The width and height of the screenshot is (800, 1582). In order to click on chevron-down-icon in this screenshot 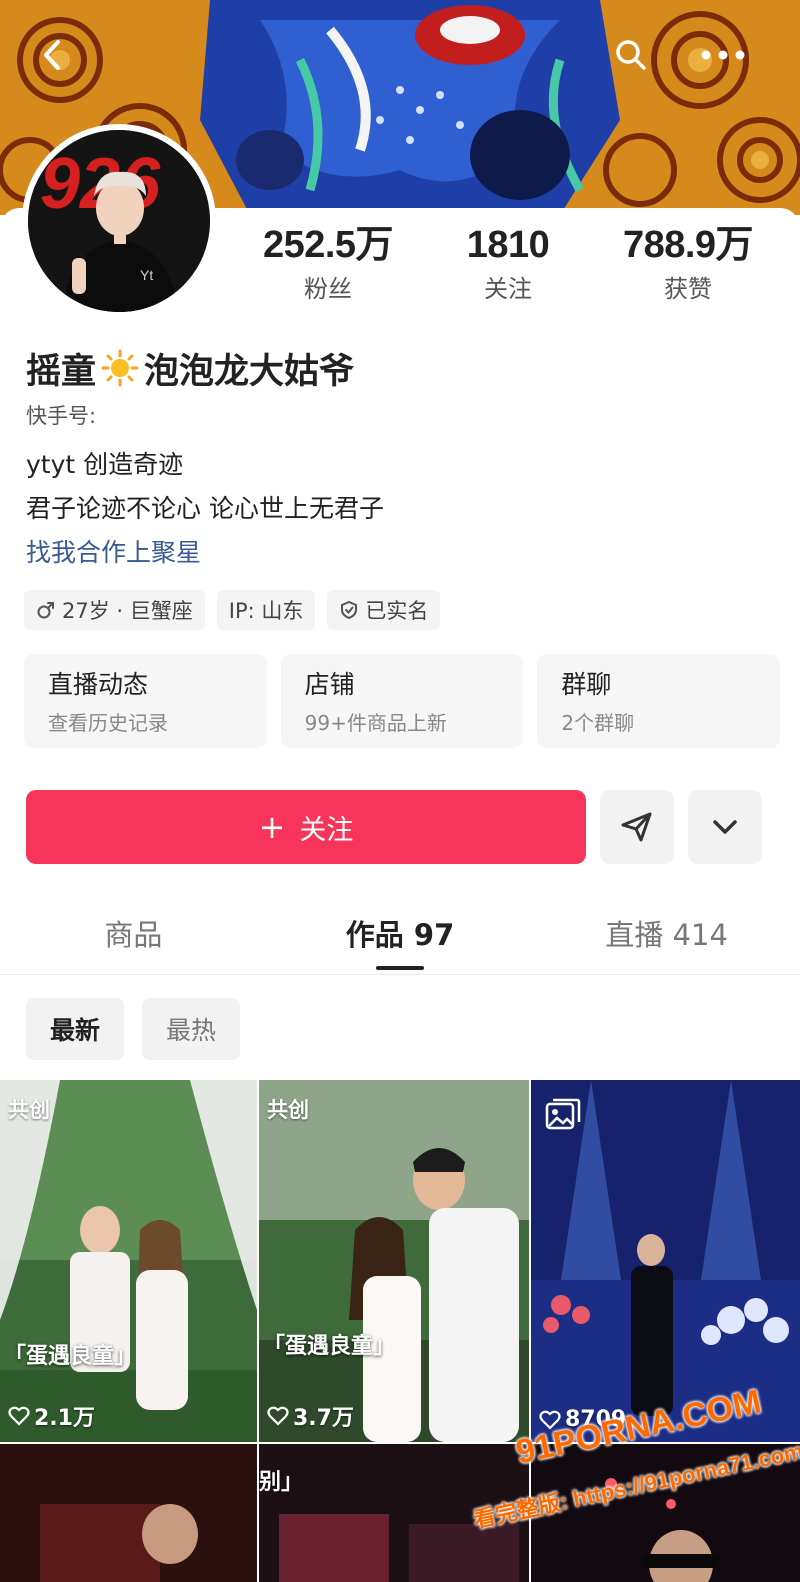, I will do `click(725, 827)`.